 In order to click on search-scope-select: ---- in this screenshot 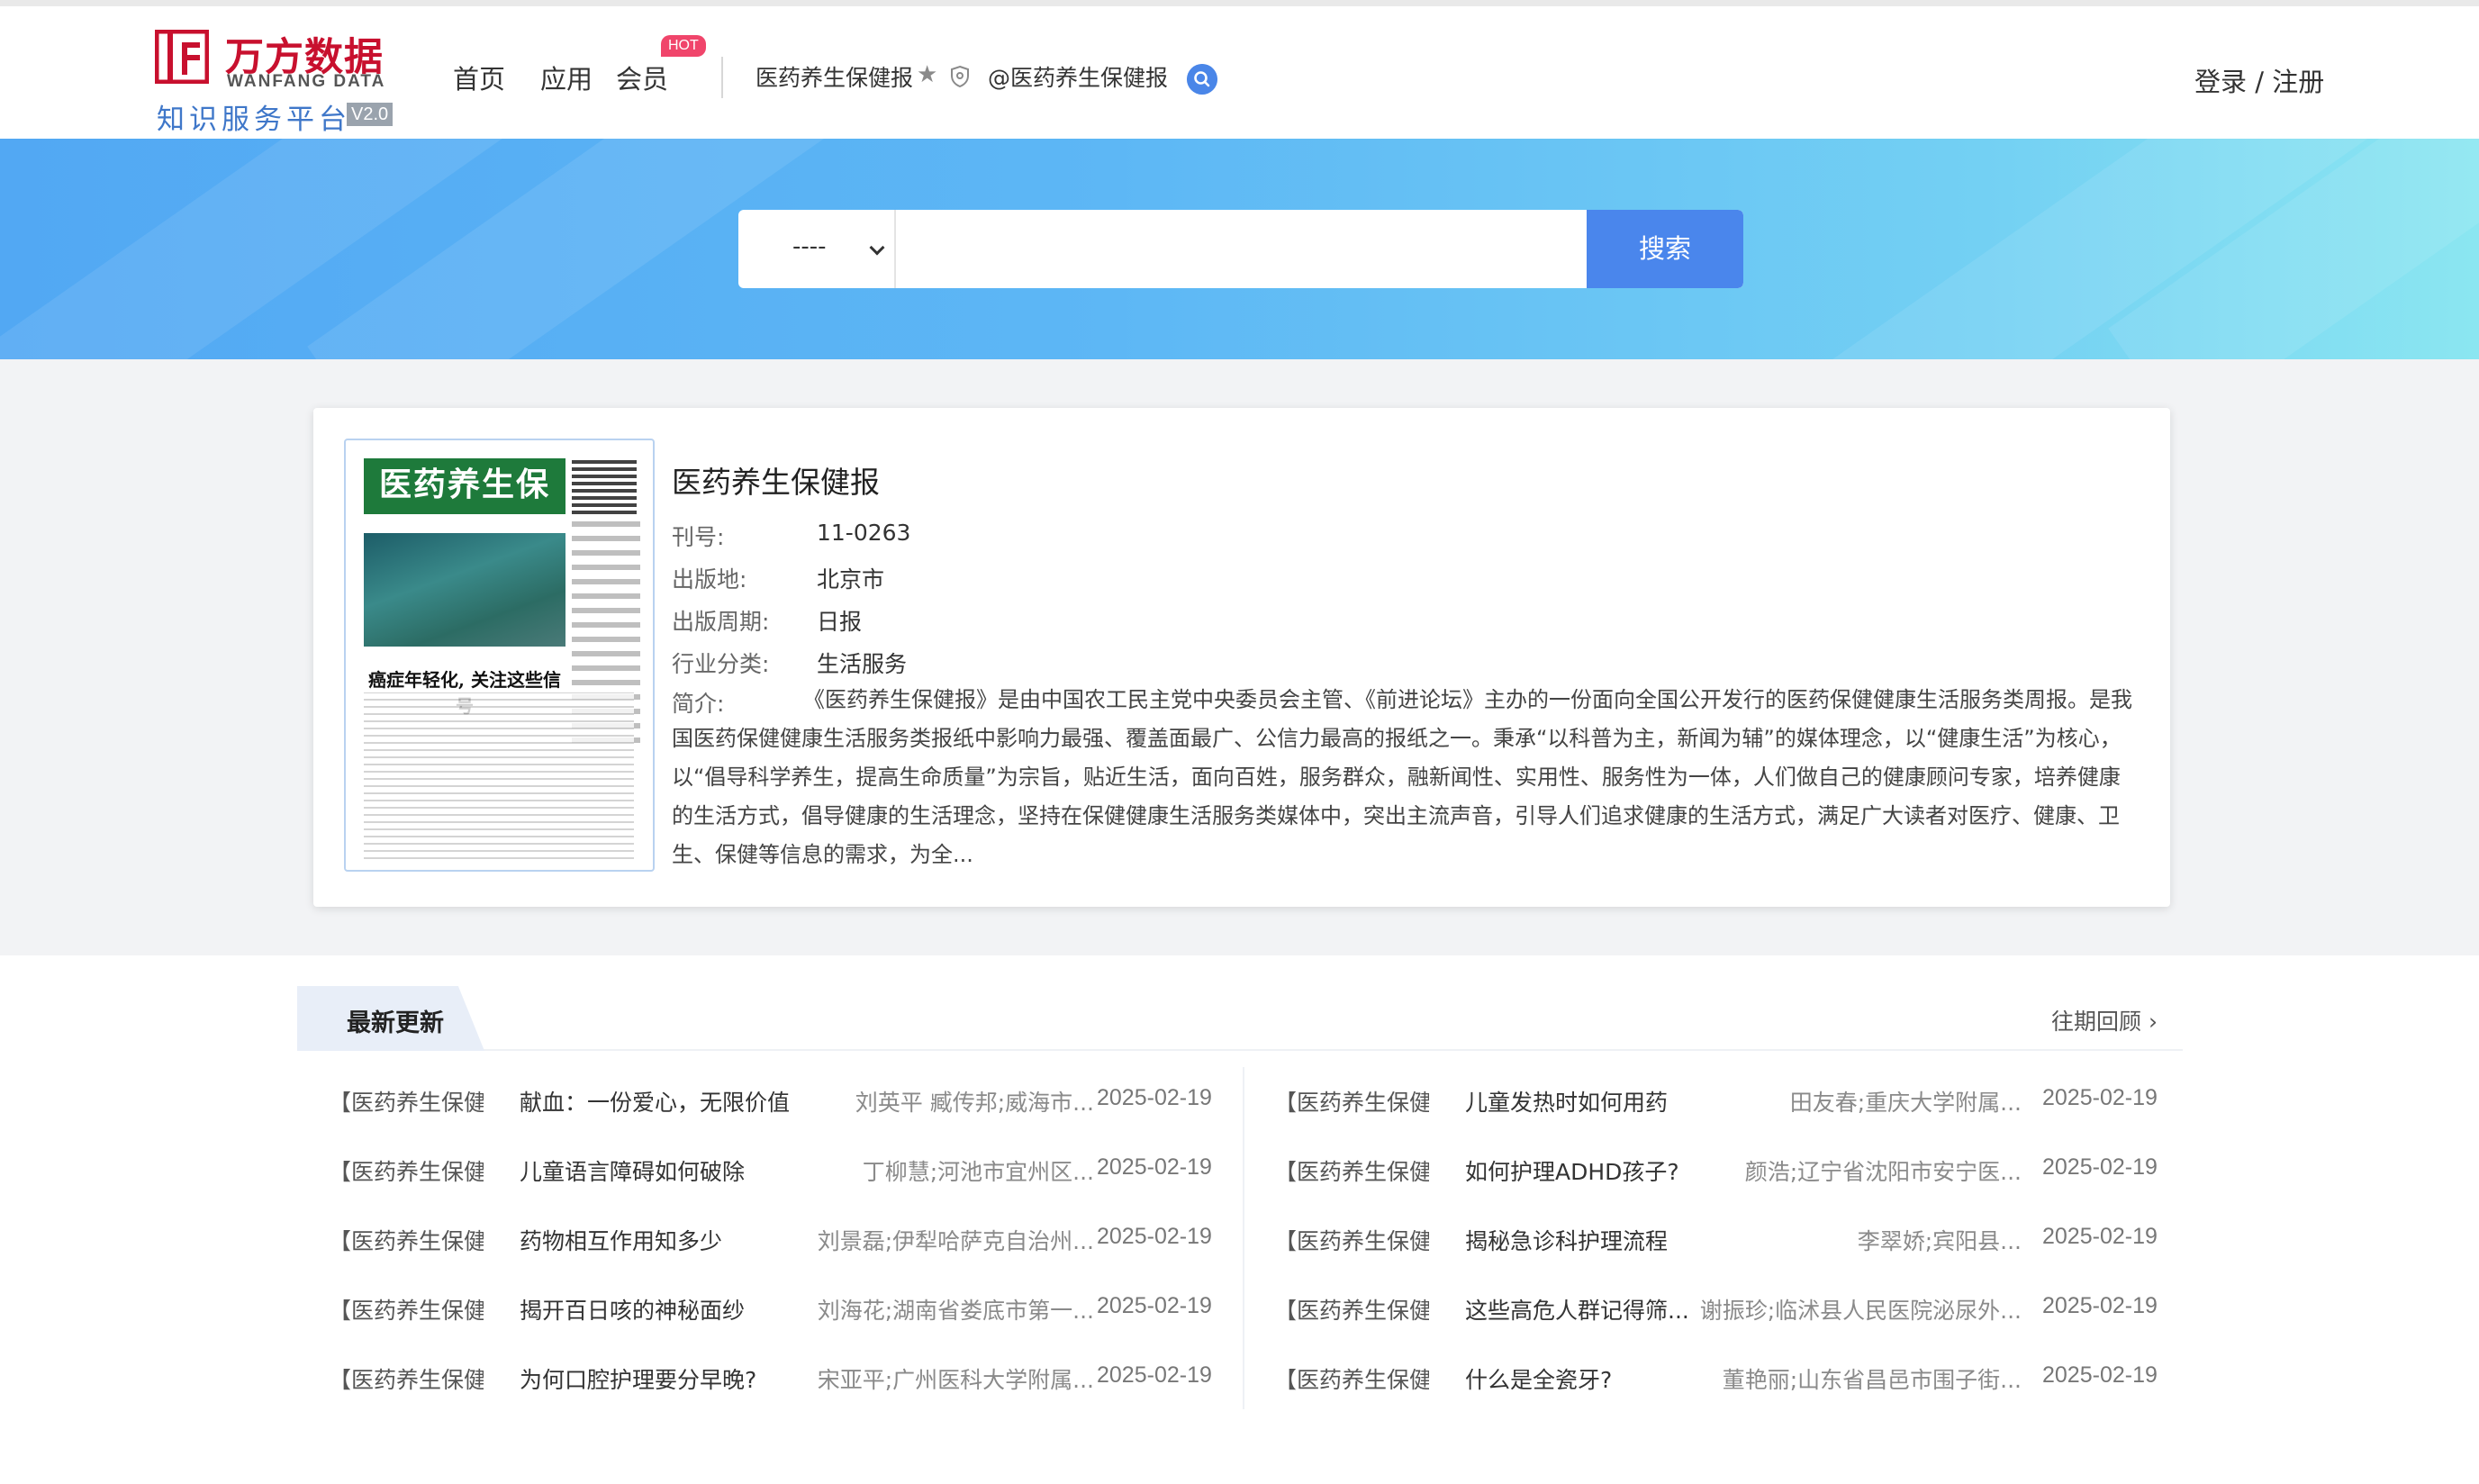, I will do `click(817, 249)`.